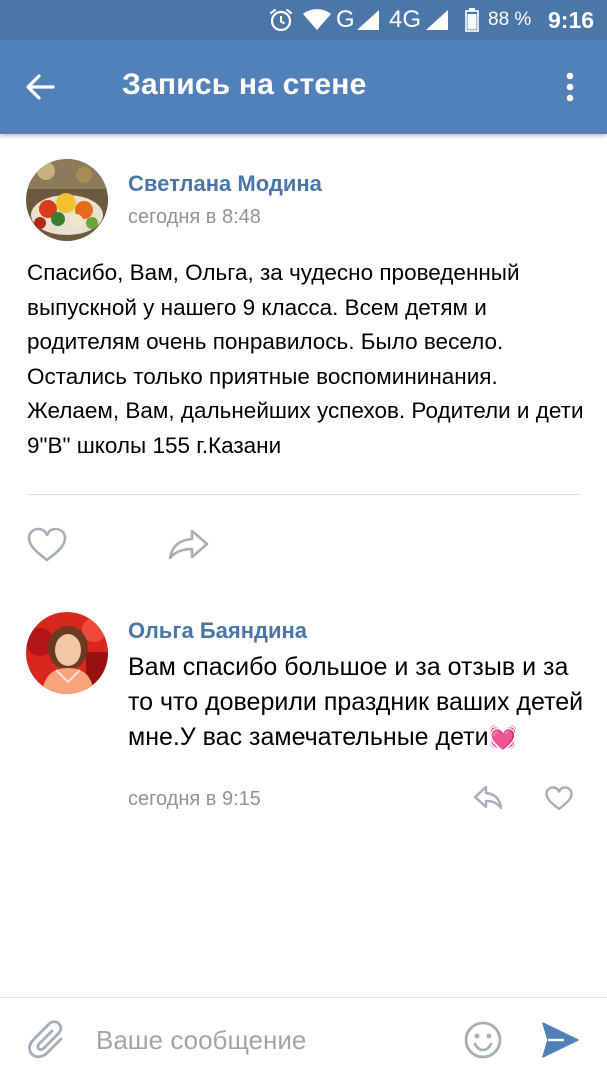 This screenshot has height=1081, width=607. What do you see at coordinates (189, 546) in the screenshot?
I see `share-icon` at bounding box center [189, 546].